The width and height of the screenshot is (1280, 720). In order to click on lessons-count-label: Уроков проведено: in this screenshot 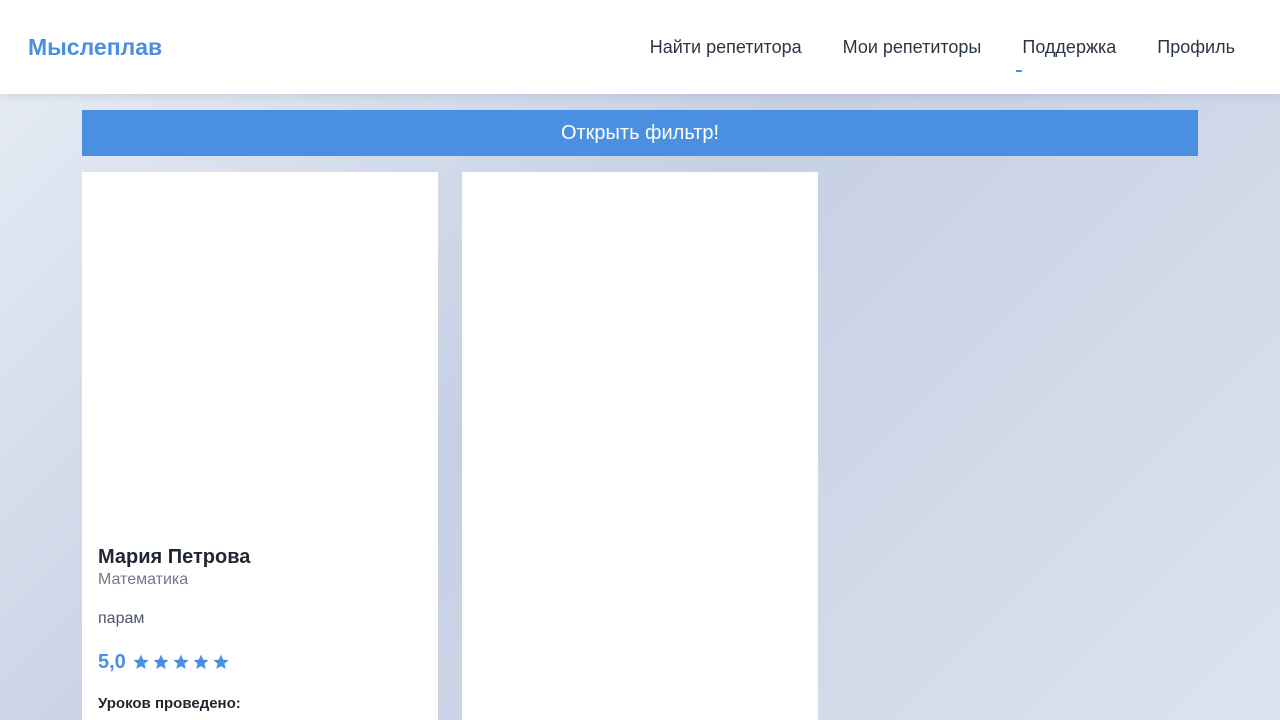, I will do `click(169, 703)`.